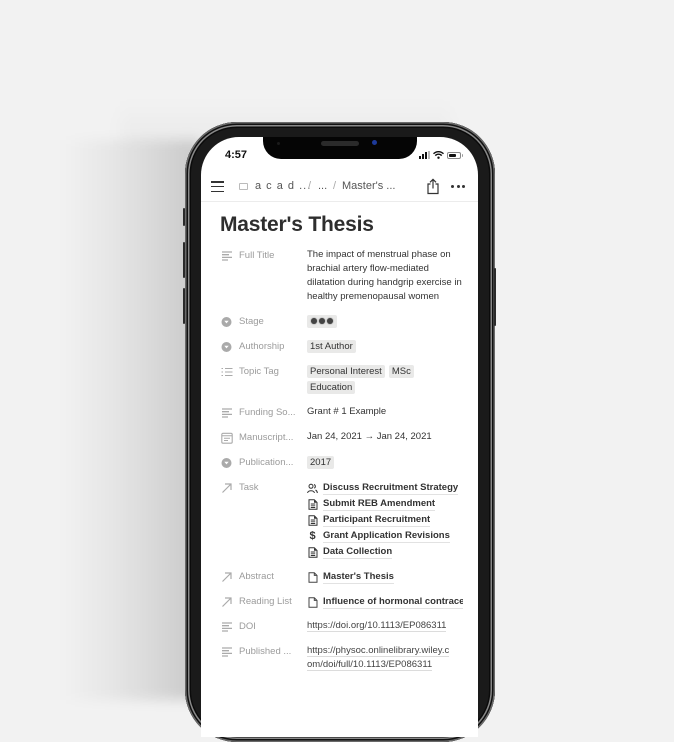  What do you see at coordinates (455, 155) in the screenshot?
I see `battery-icon` at bounding box center [455, 155].